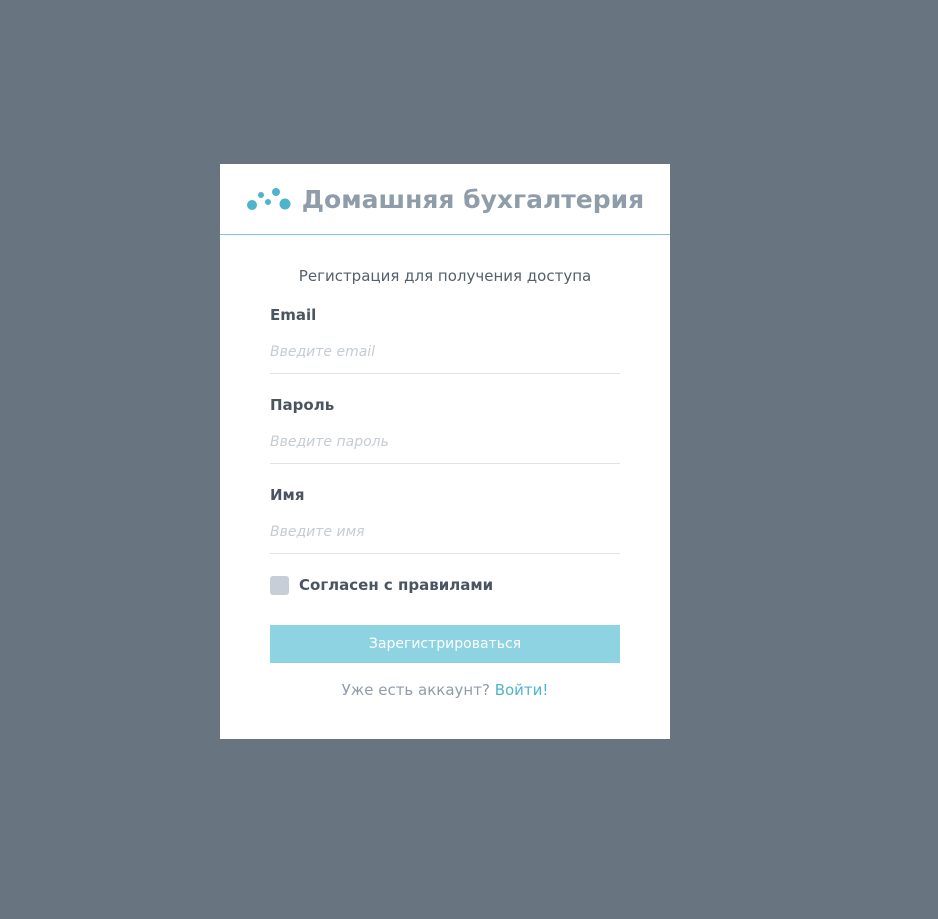 This screenshot has height=919, width=938. Describe the element at coordinates (445, 447) in the screenshot. I see `password-field` at that location.